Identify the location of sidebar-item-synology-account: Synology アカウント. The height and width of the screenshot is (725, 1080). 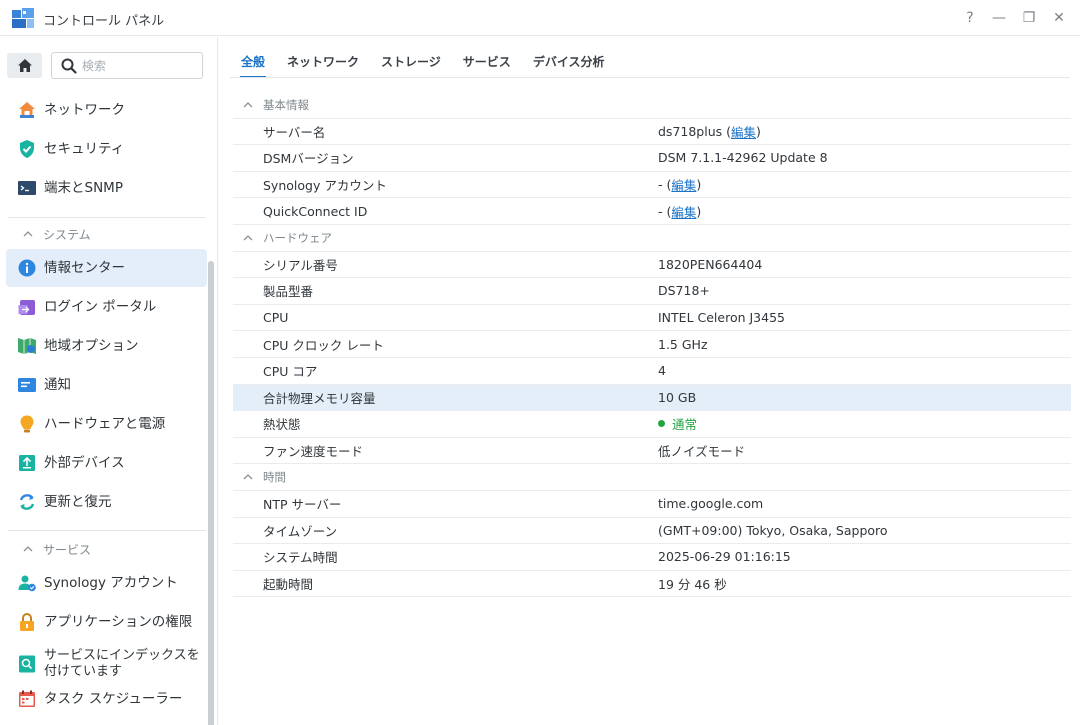
(106, 583).